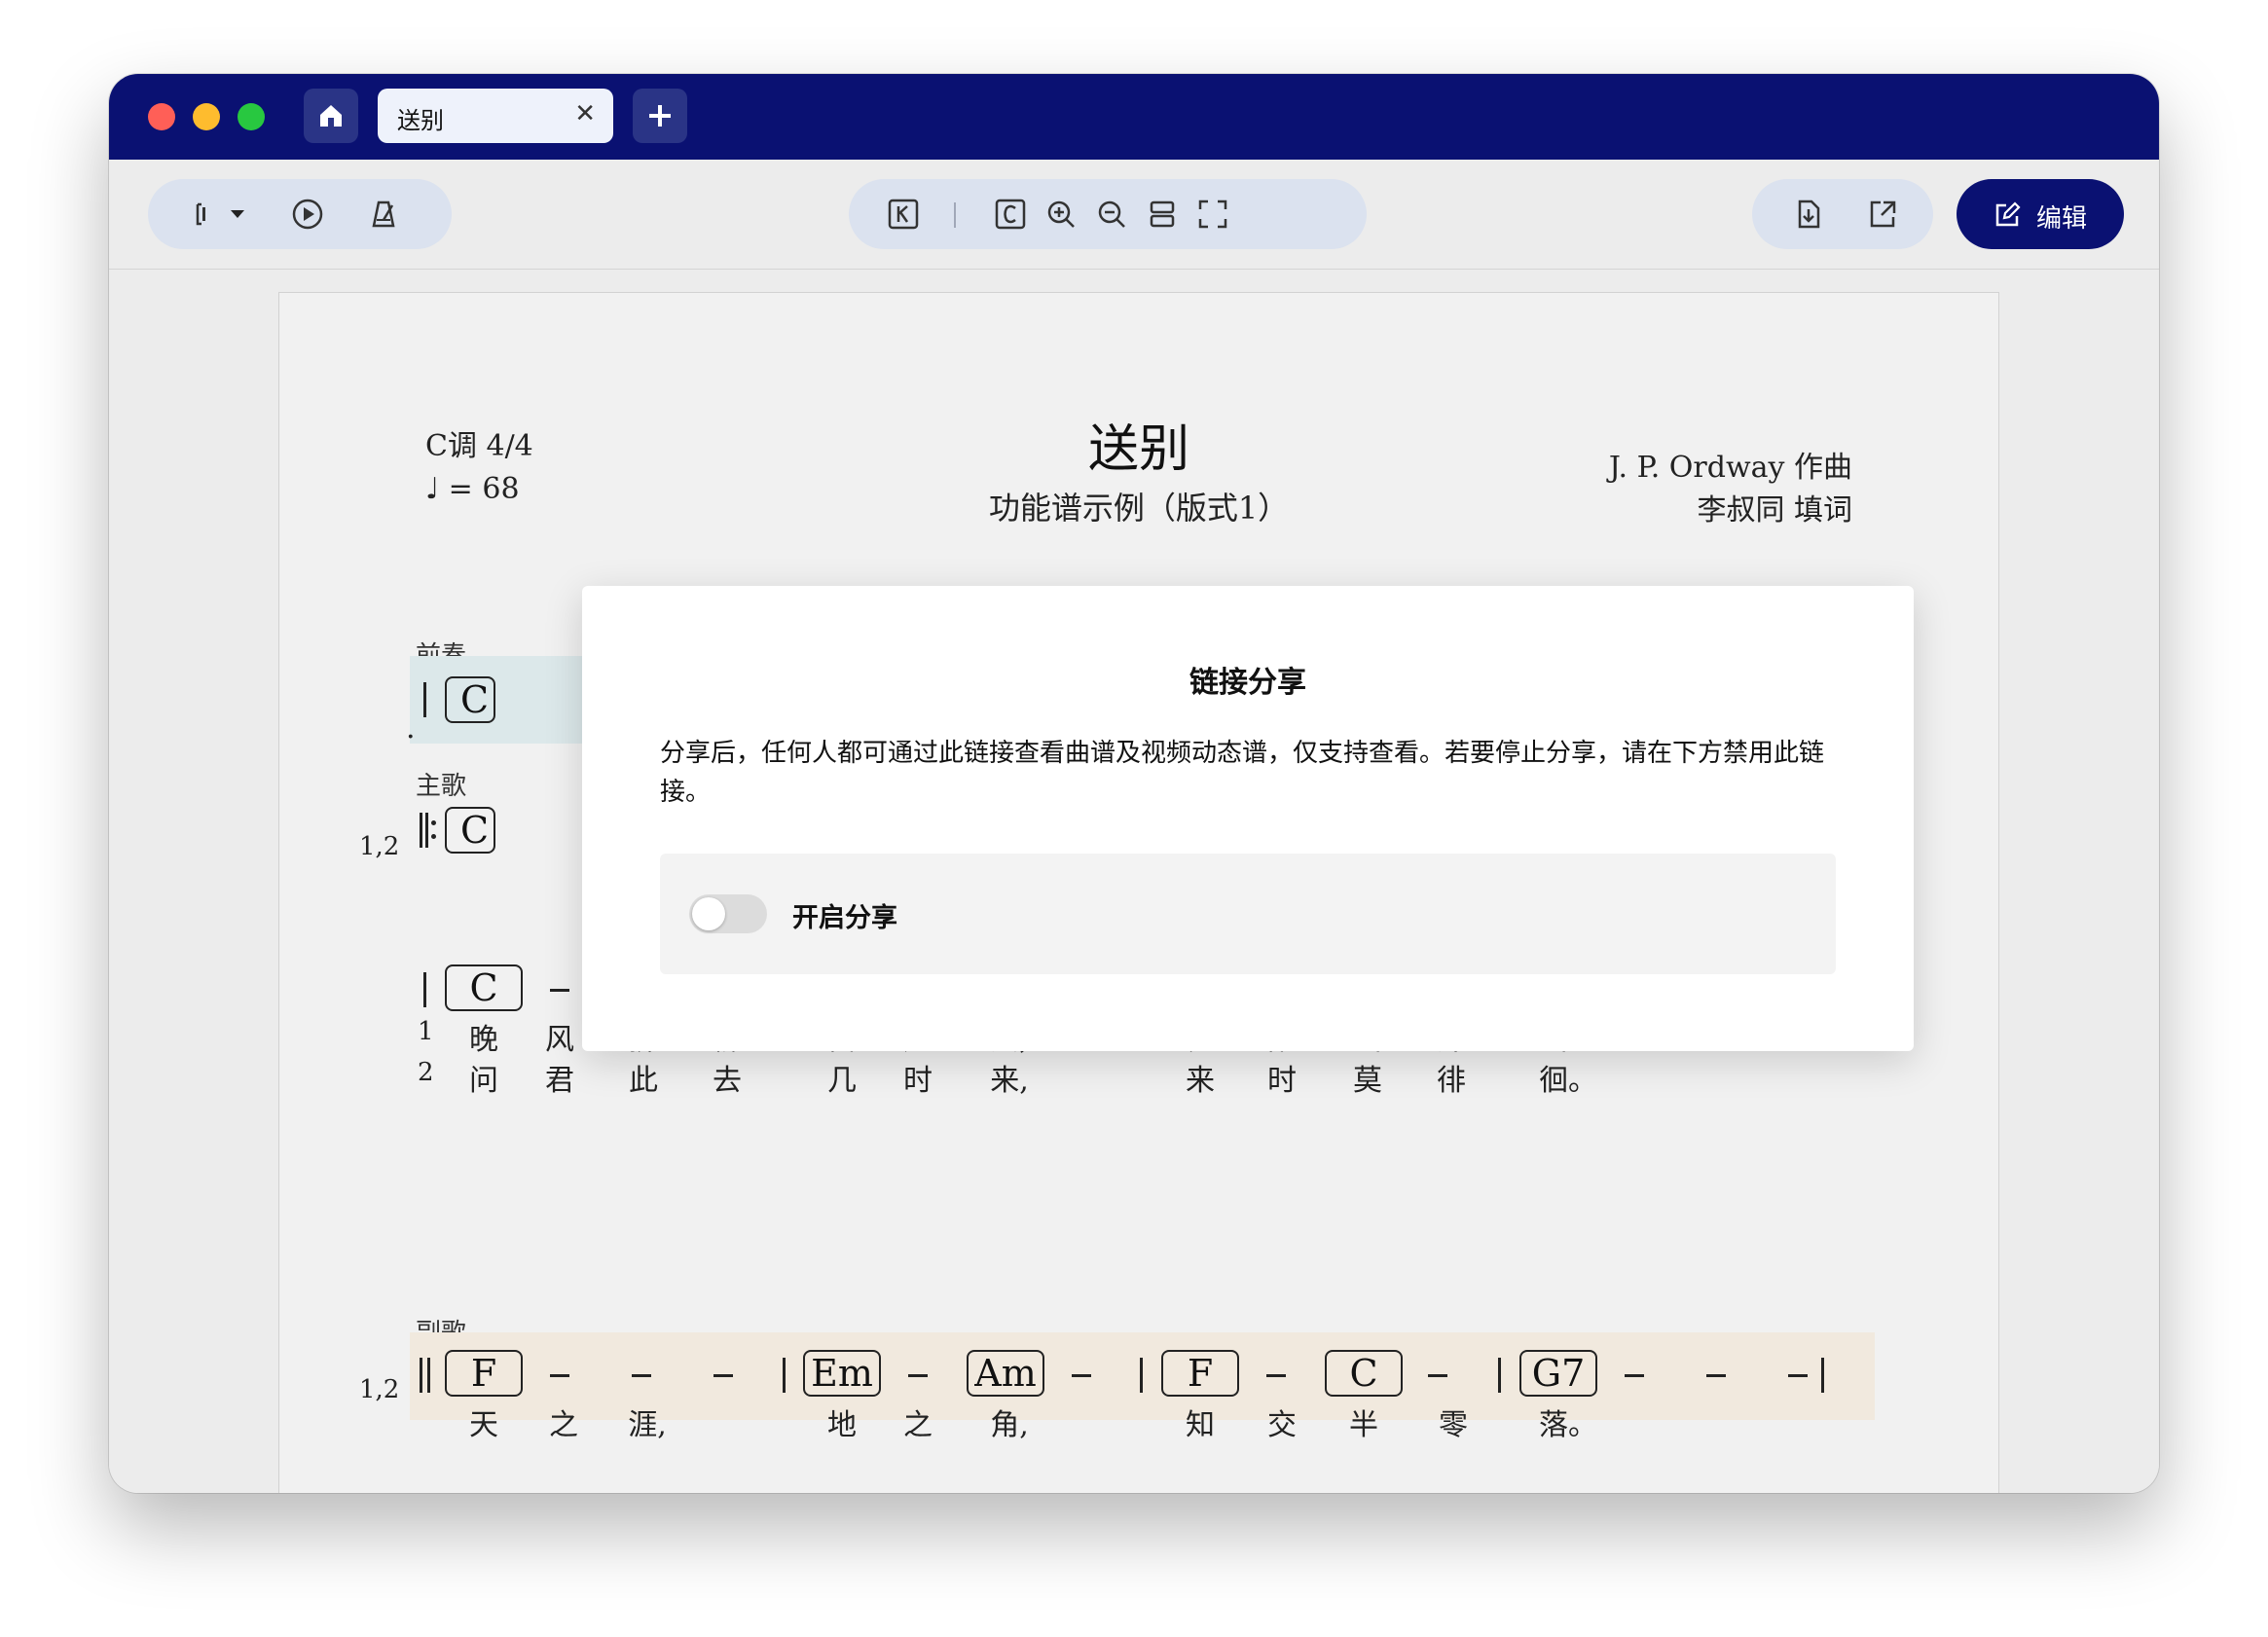  I want to click on zoom-in-button, so click(1061, 214).